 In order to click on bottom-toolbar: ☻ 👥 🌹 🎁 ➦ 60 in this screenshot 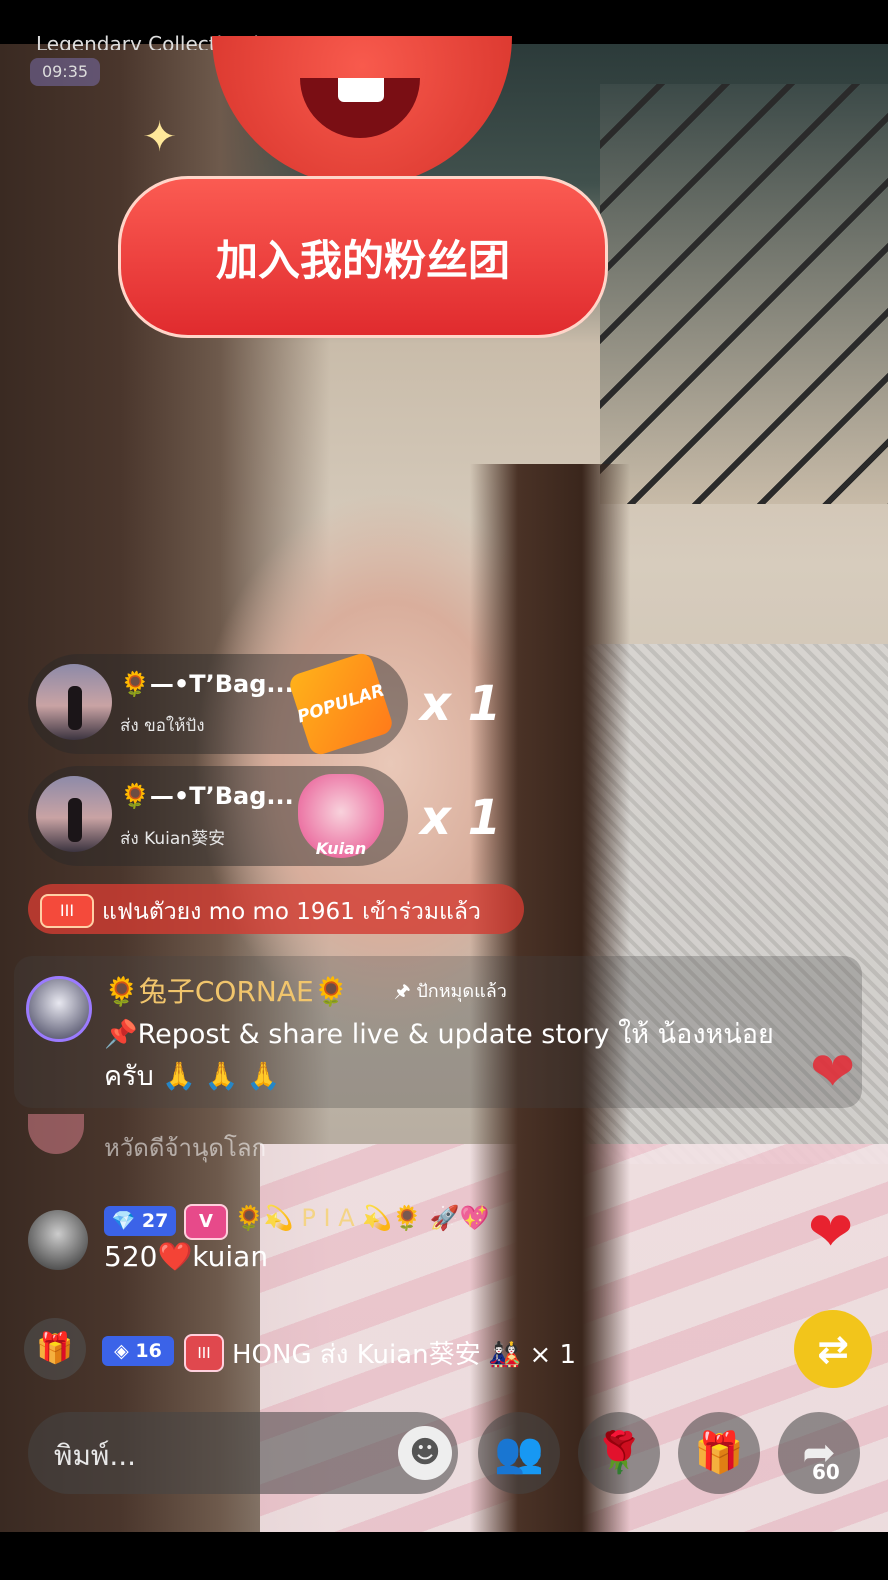, I will do `click(444, 1454)`.